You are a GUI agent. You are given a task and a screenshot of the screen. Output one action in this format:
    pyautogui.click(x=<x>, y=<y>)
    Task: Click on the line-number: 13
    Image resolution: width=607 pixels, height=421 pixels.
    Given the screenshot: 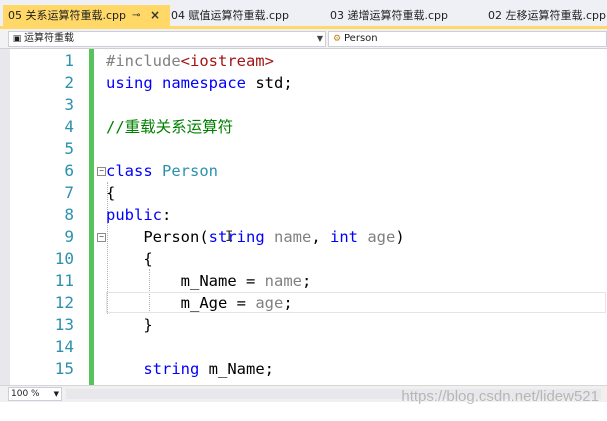 What is the action you would take?
    pyautogui.click(x=64, y=324)
    